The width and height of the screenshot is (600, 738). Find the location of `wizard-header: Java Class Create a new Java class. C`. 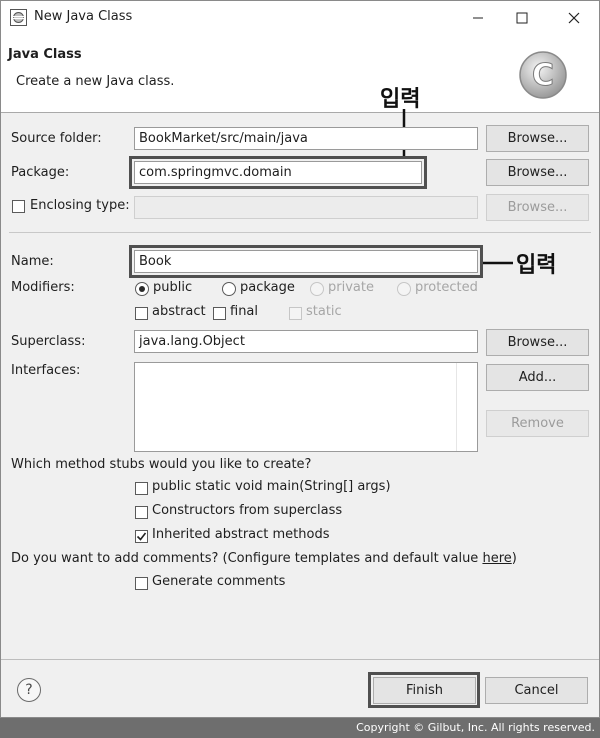

wizard-header: Java Class Create a new Java class. C is located at coordinates (300, 74).